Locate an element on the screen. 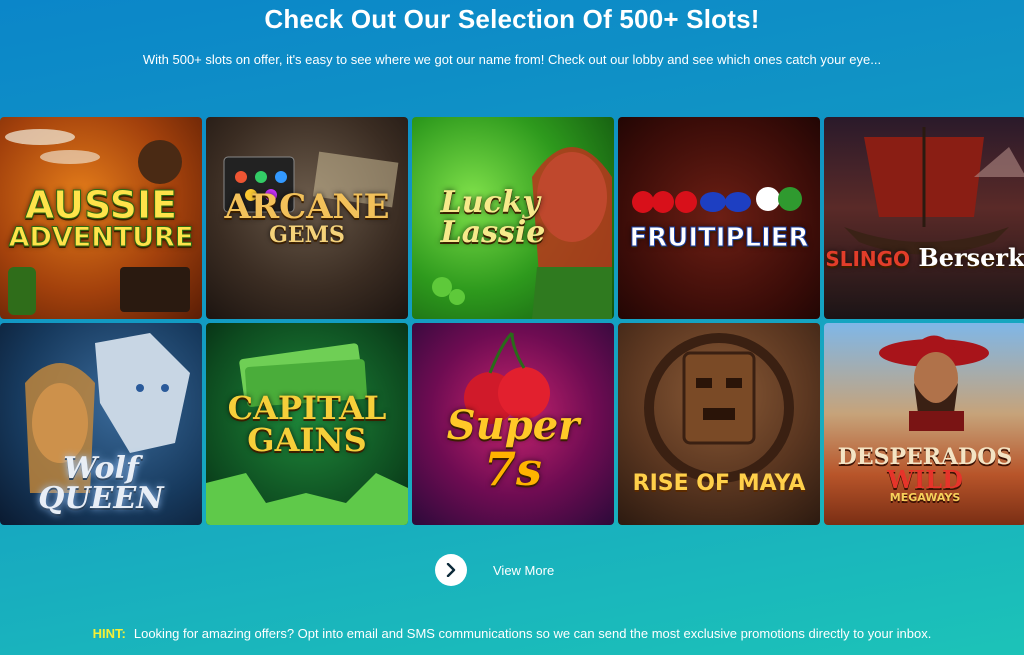 The height and width of the screenshot is (655, 1024). view-more-button: View More is located at coordinates (494, 570).